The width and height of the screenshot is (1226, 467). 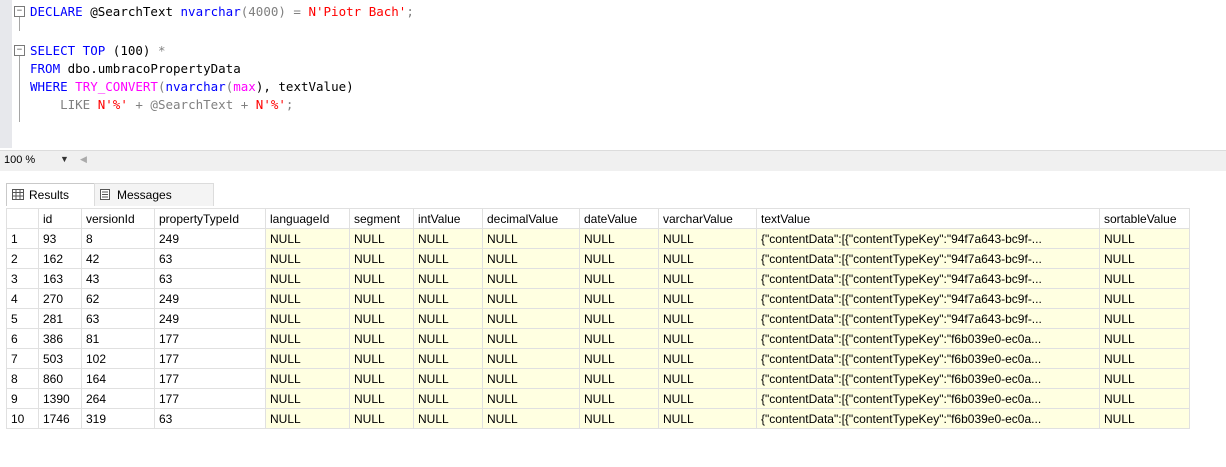 What do you see at coordinates (60, 278) in the screenshot?
I see `table-cell: 163` at bounding box center [60, 278].